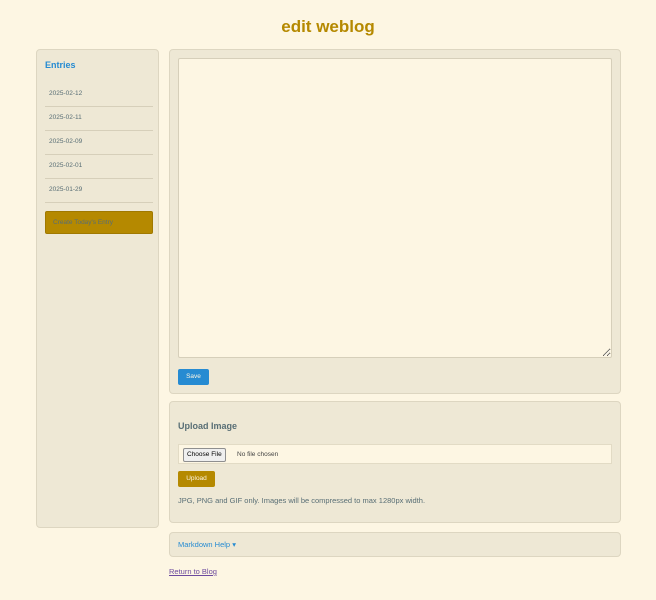 This screenshot has width=656, height=600. I want to click on entry-link: 2025-02-09, so click(99, 143).